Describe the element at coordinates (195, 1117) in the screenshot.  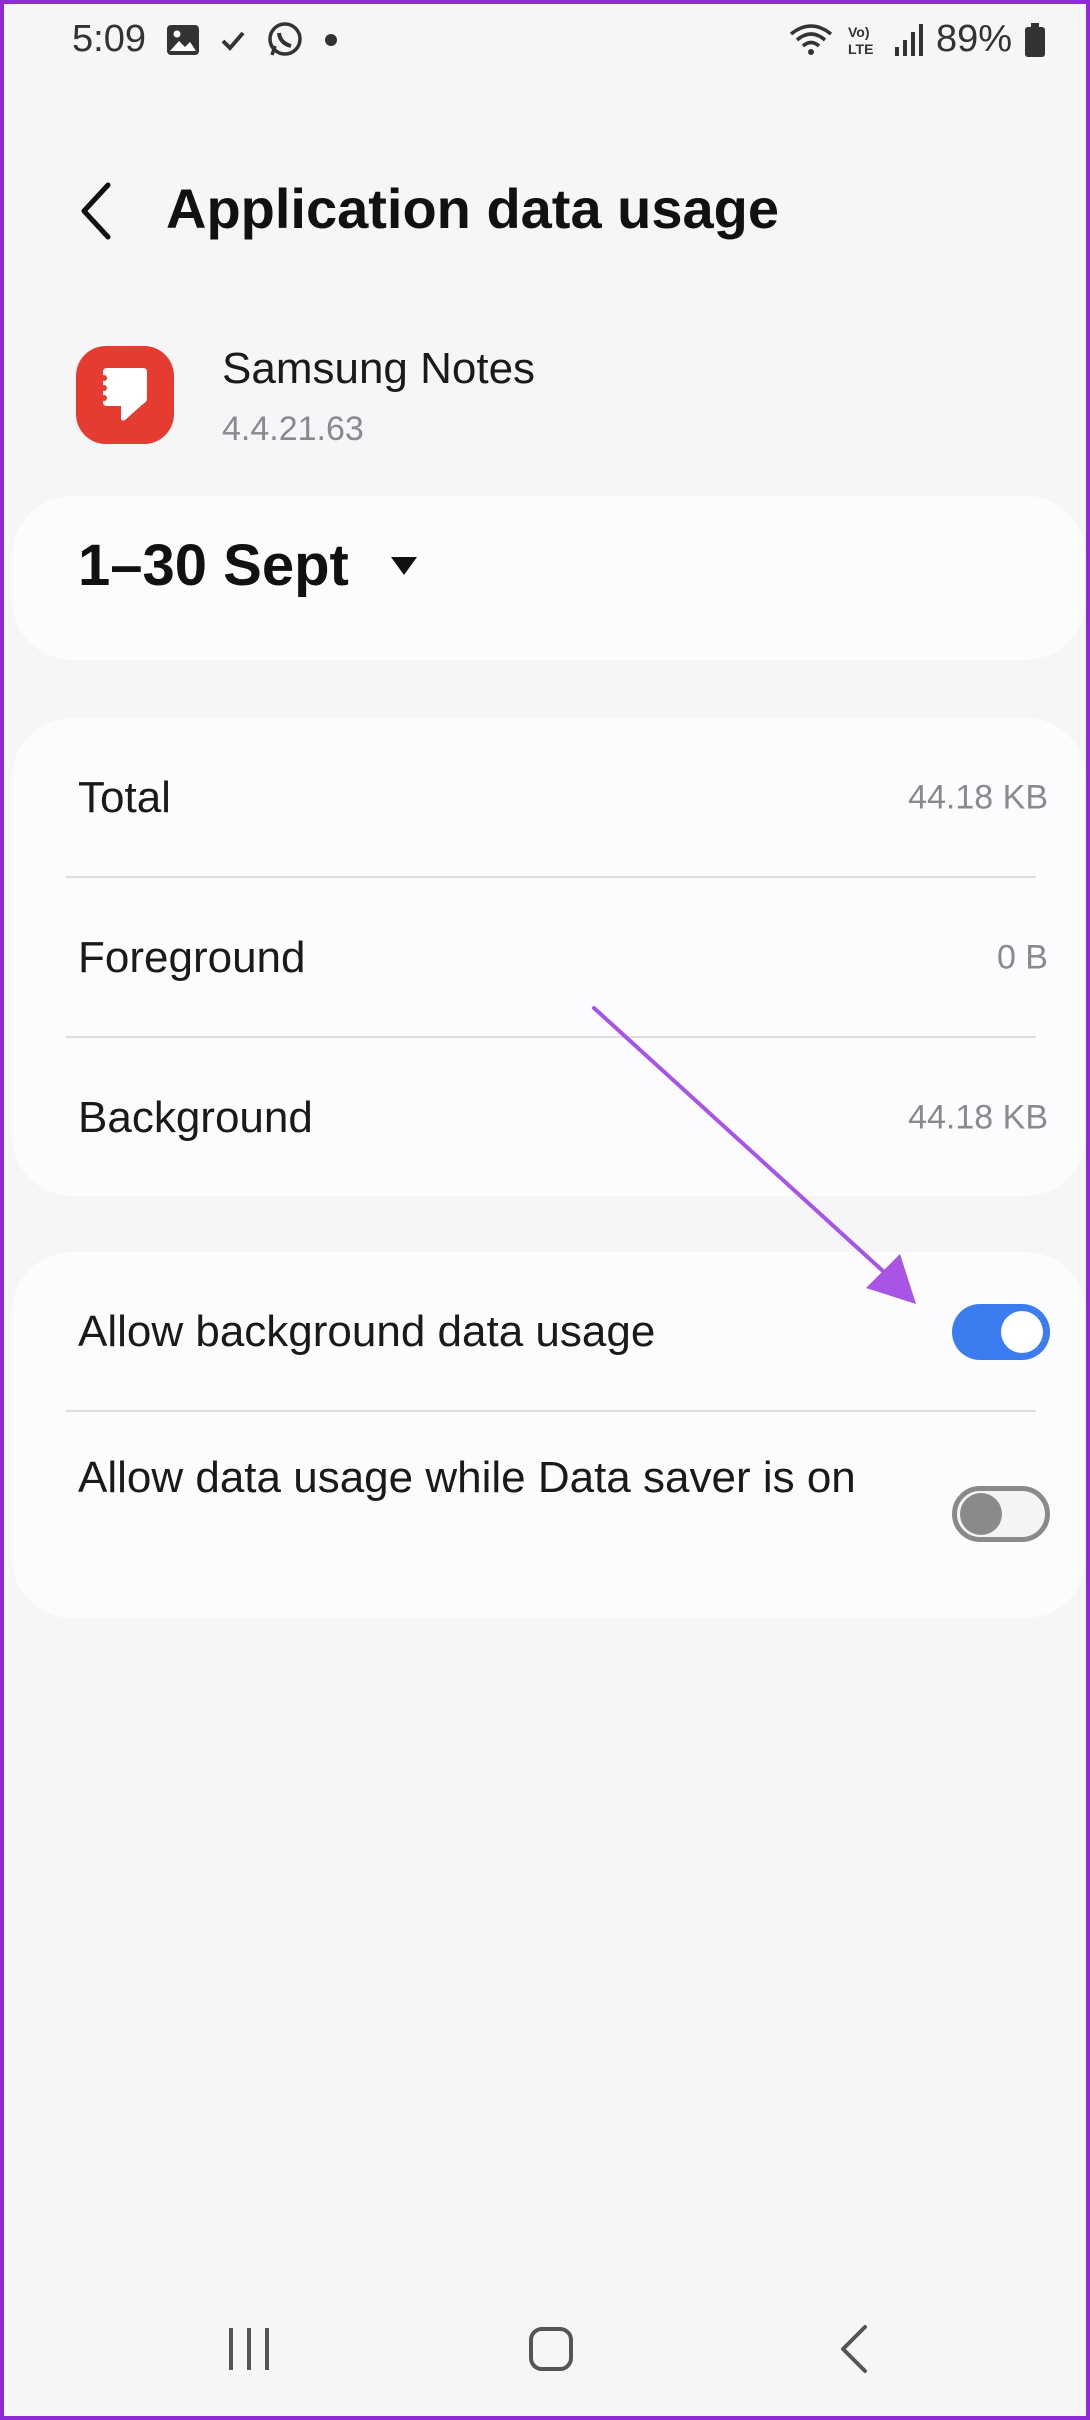
I see `usage-label: Background` at that location.